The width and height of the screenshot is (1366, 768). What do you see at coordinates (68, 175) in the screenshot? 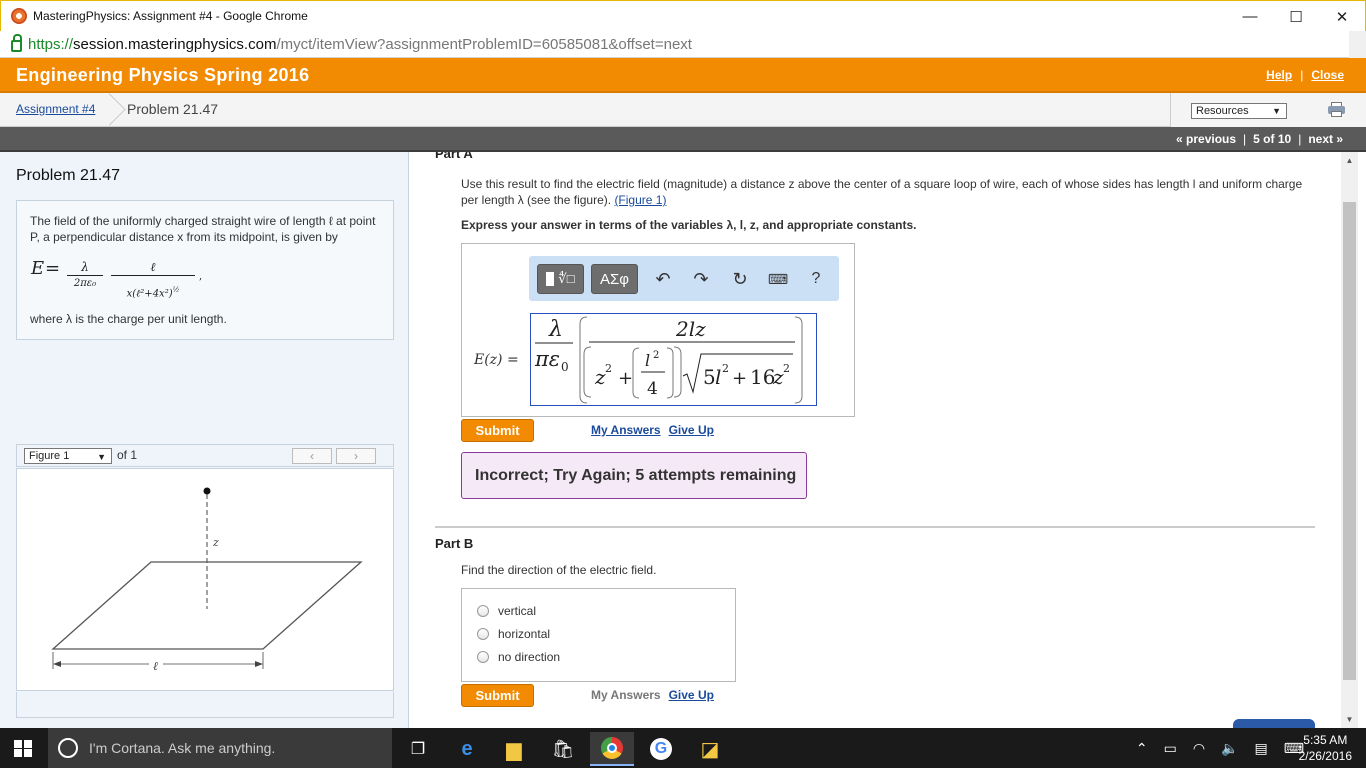
I see `problem-title: Problem 21.47` at bounding box center [68, 175].